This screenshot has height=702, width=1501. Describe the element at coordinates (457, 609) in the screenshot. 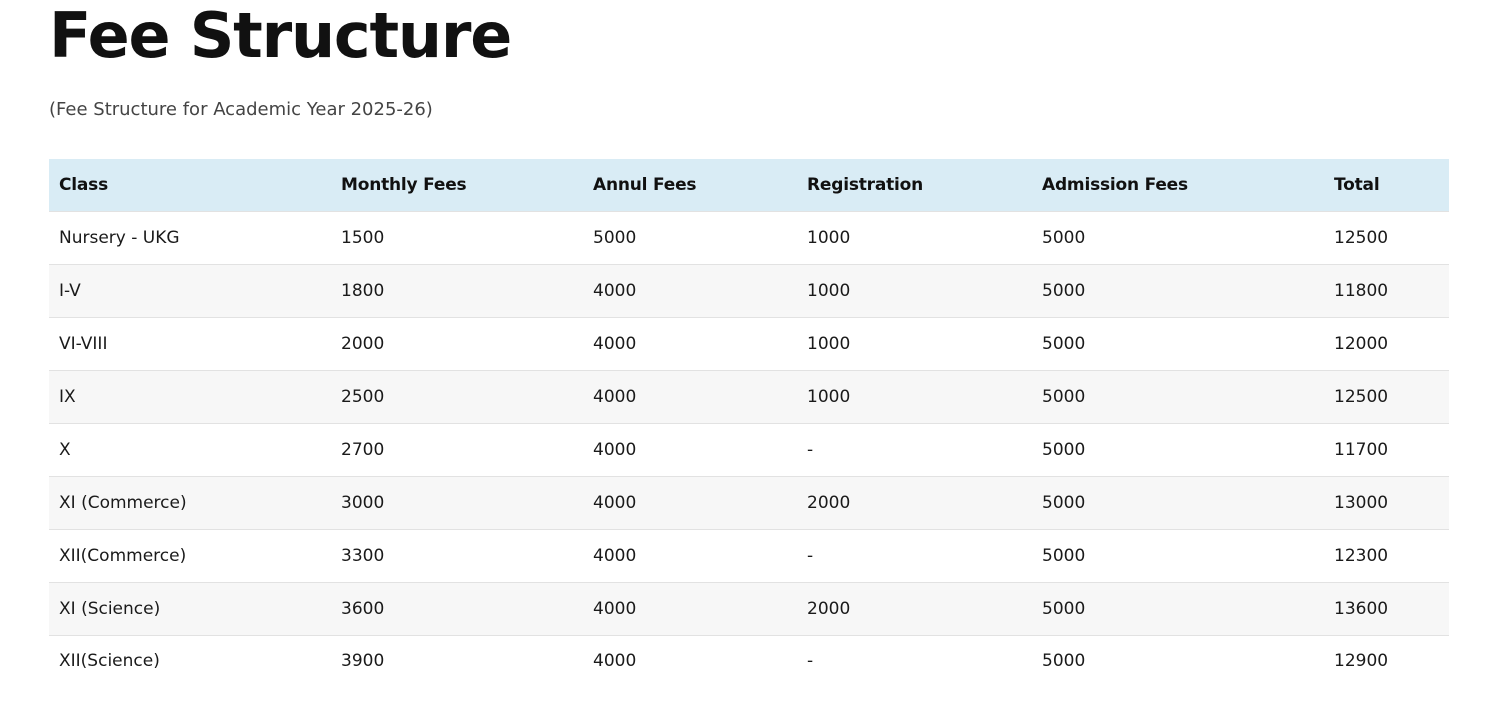

I see `cell-monthly-fees: 3600` at that location.